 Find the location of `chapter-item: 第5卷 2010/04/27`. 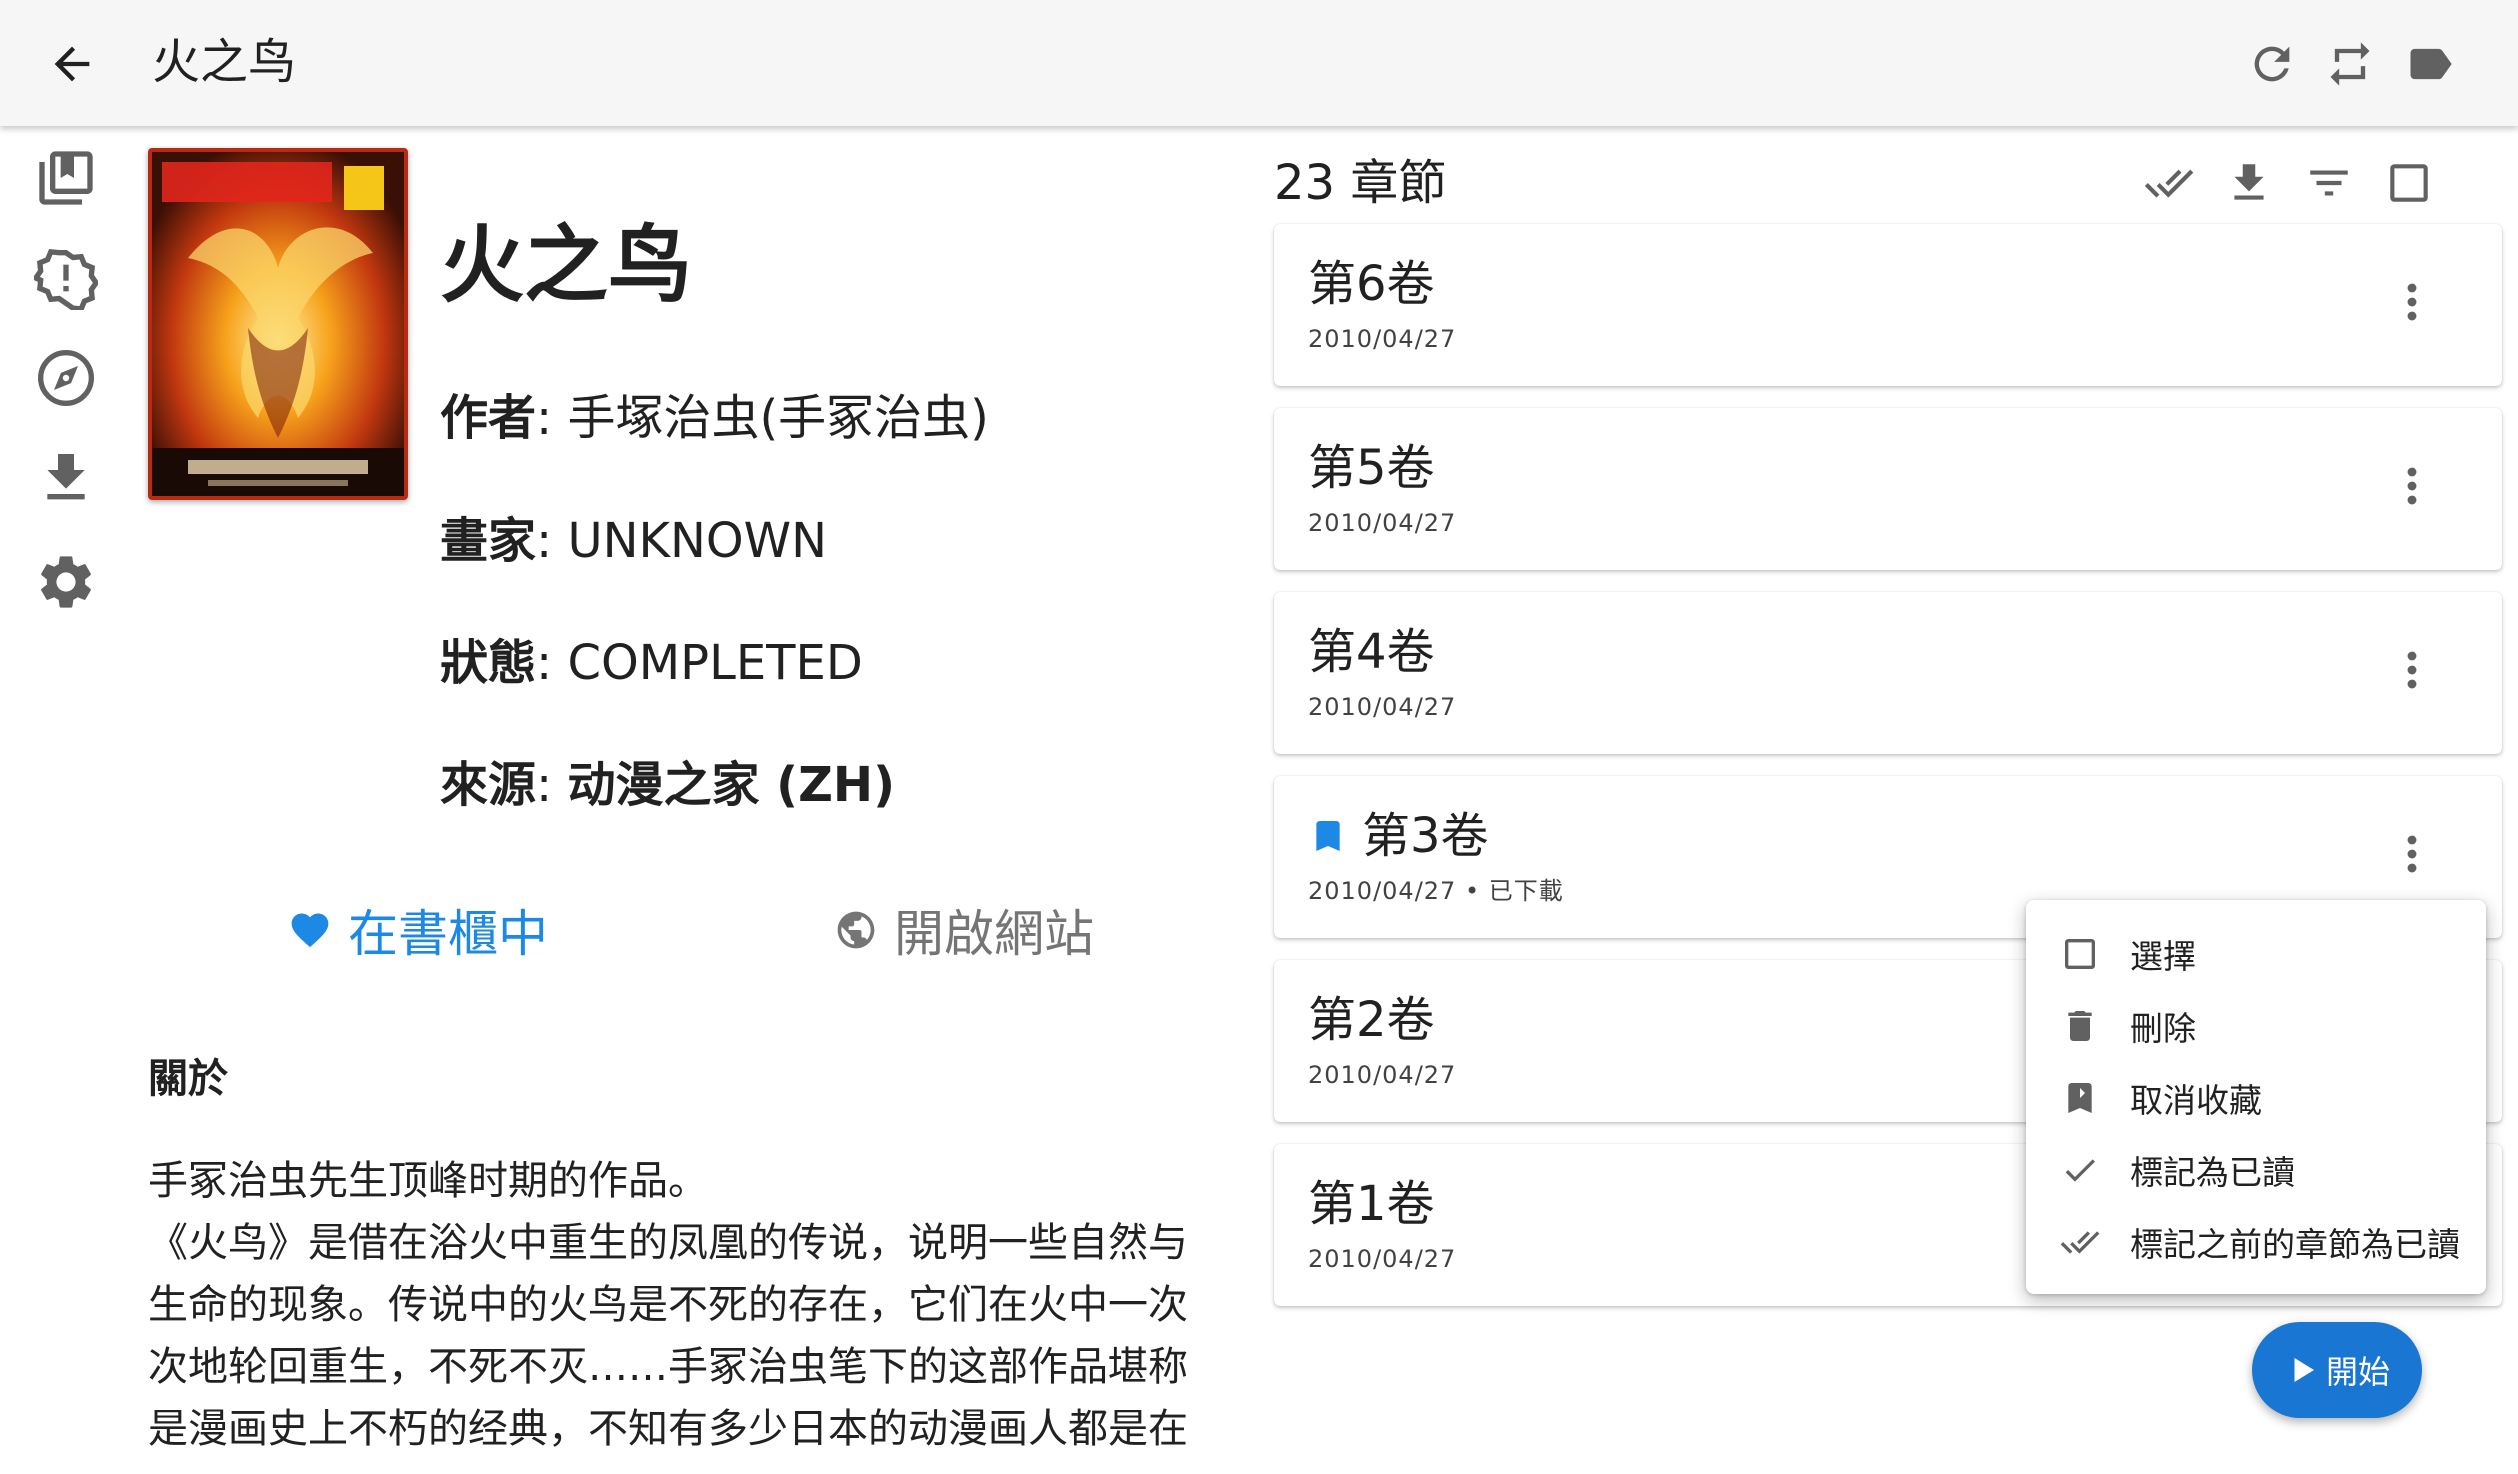

chapter-item: 第5卷 2010/04/27 is located at coordinates (1888, 489).